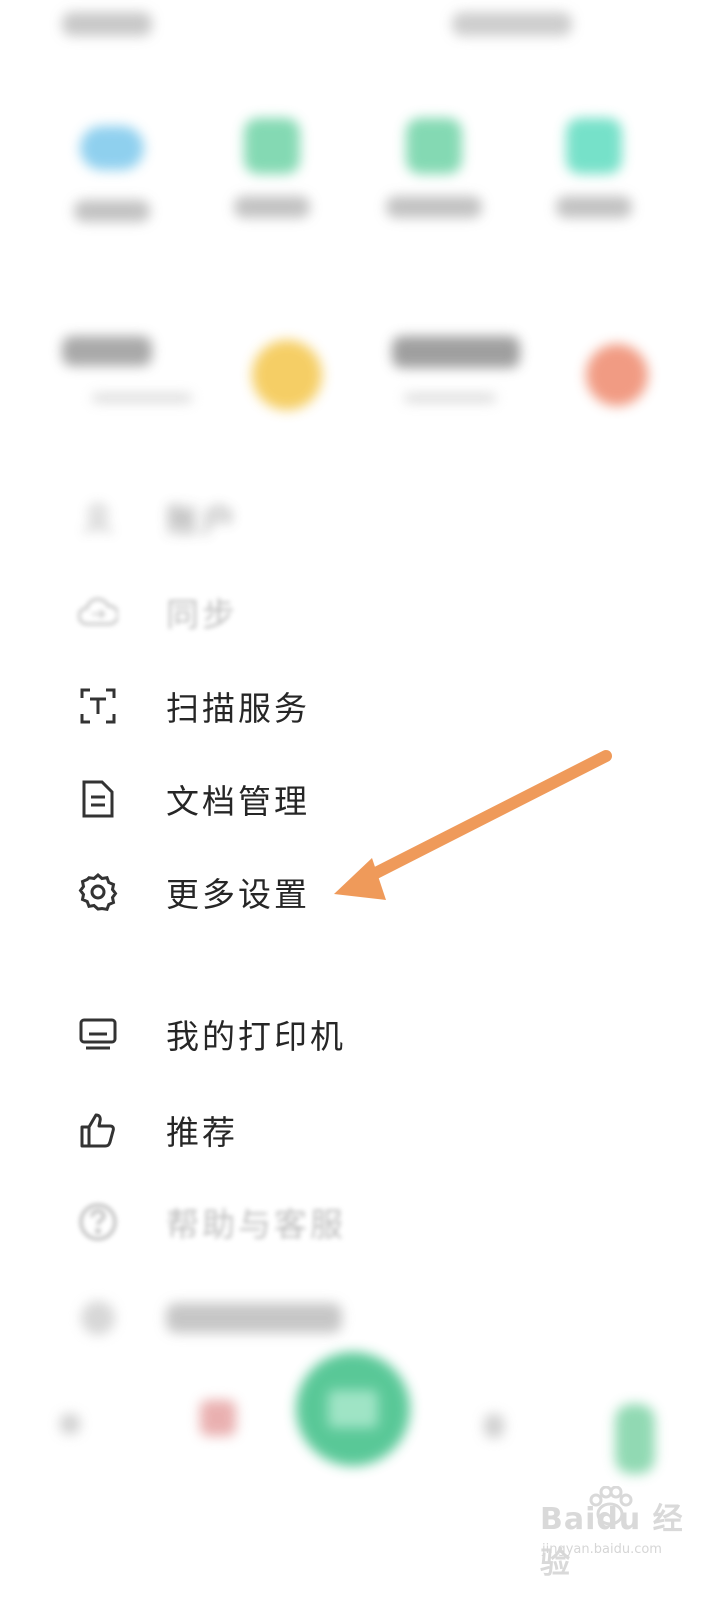 The height and width of the screenshot is (1600, 720). Describe the element at coordinates (98, 706) in the screenshot. I see `scan-text-icon` at that location.